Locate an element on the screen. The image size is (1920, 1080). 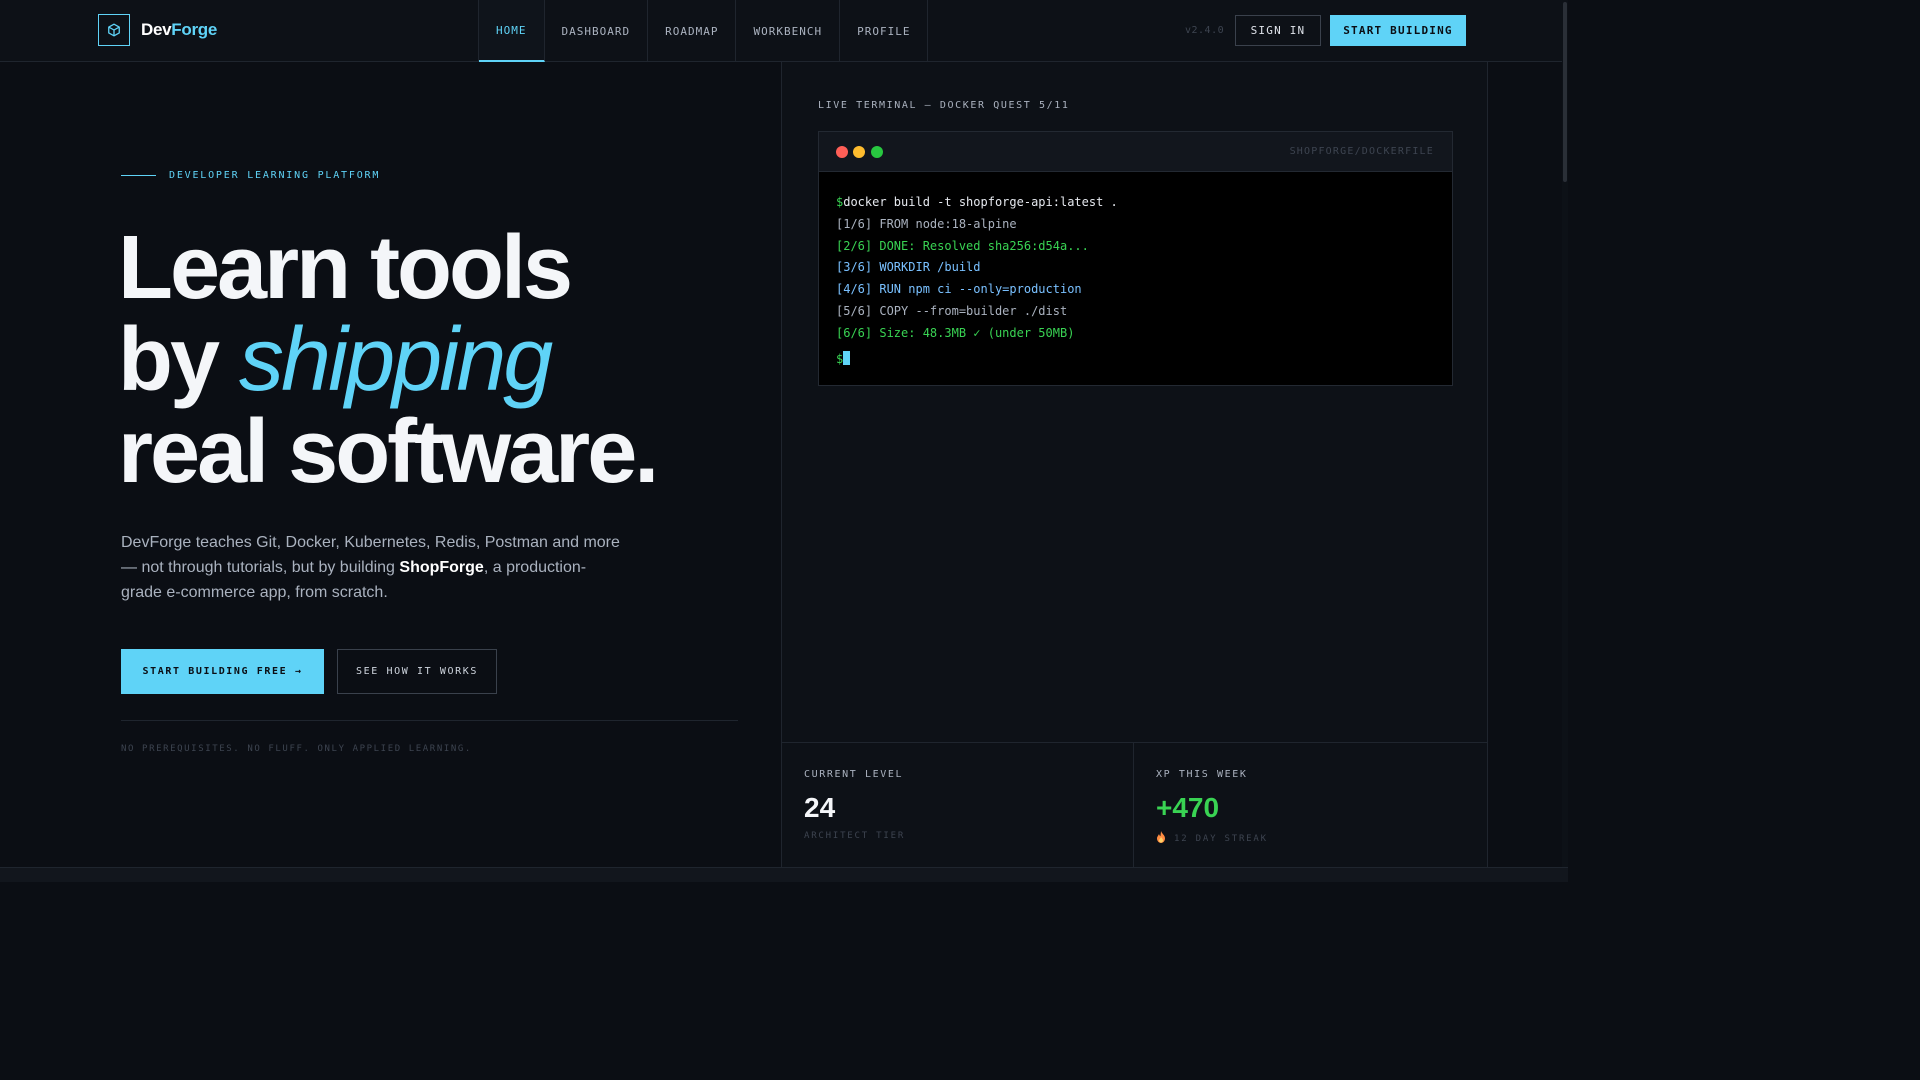
terminal-output-line: [4/6] RUN npm ci --only=production is located at coordinates (959, 289).